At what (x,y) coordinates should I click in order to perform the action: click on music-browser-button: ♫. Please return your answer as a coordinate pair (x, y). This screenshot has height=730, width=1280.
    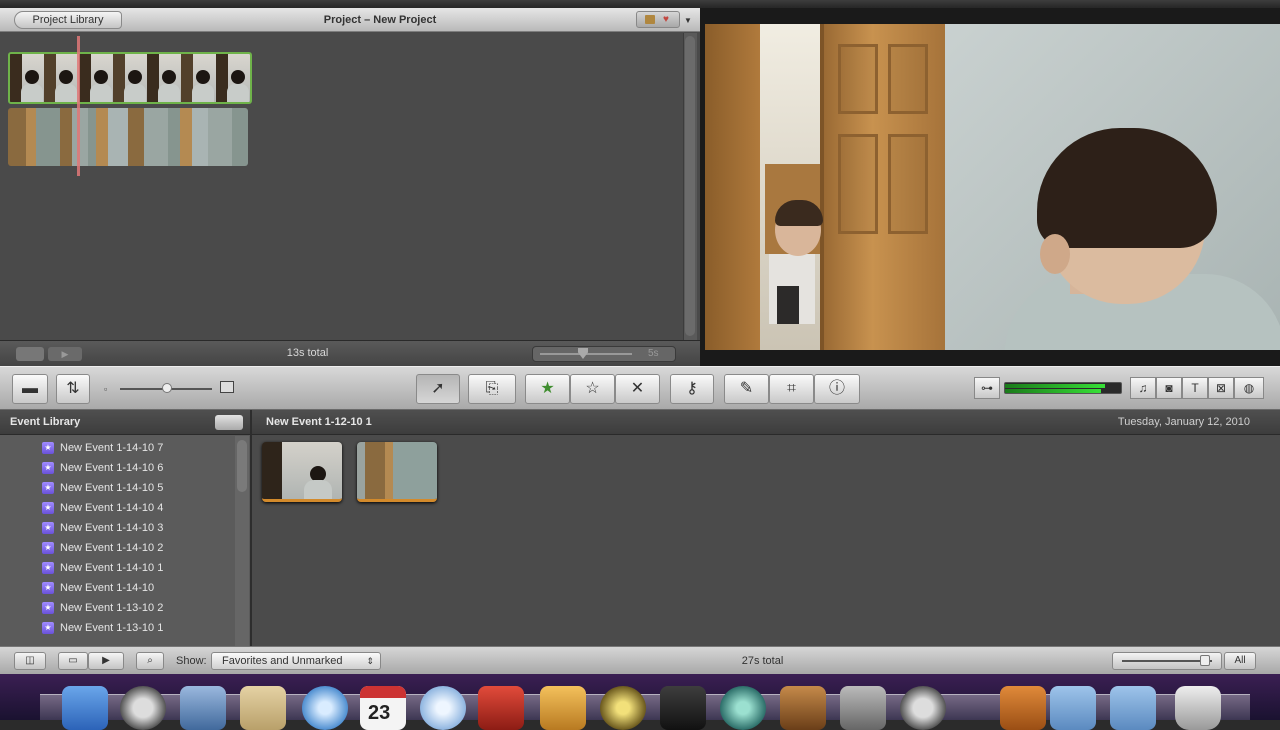
    Looking at the image, I should click on (1143, 388).